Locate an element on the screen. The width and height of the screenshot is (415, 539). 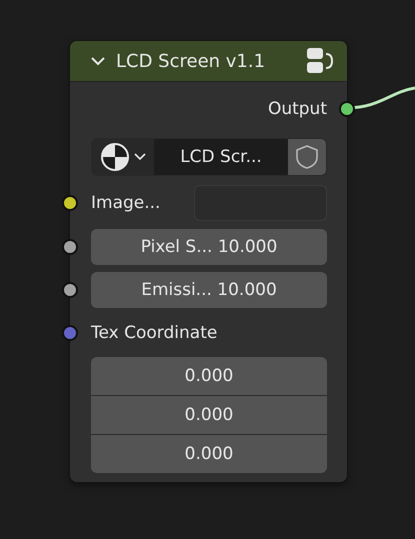
node-group-icon is located at coordinates (320, 61).